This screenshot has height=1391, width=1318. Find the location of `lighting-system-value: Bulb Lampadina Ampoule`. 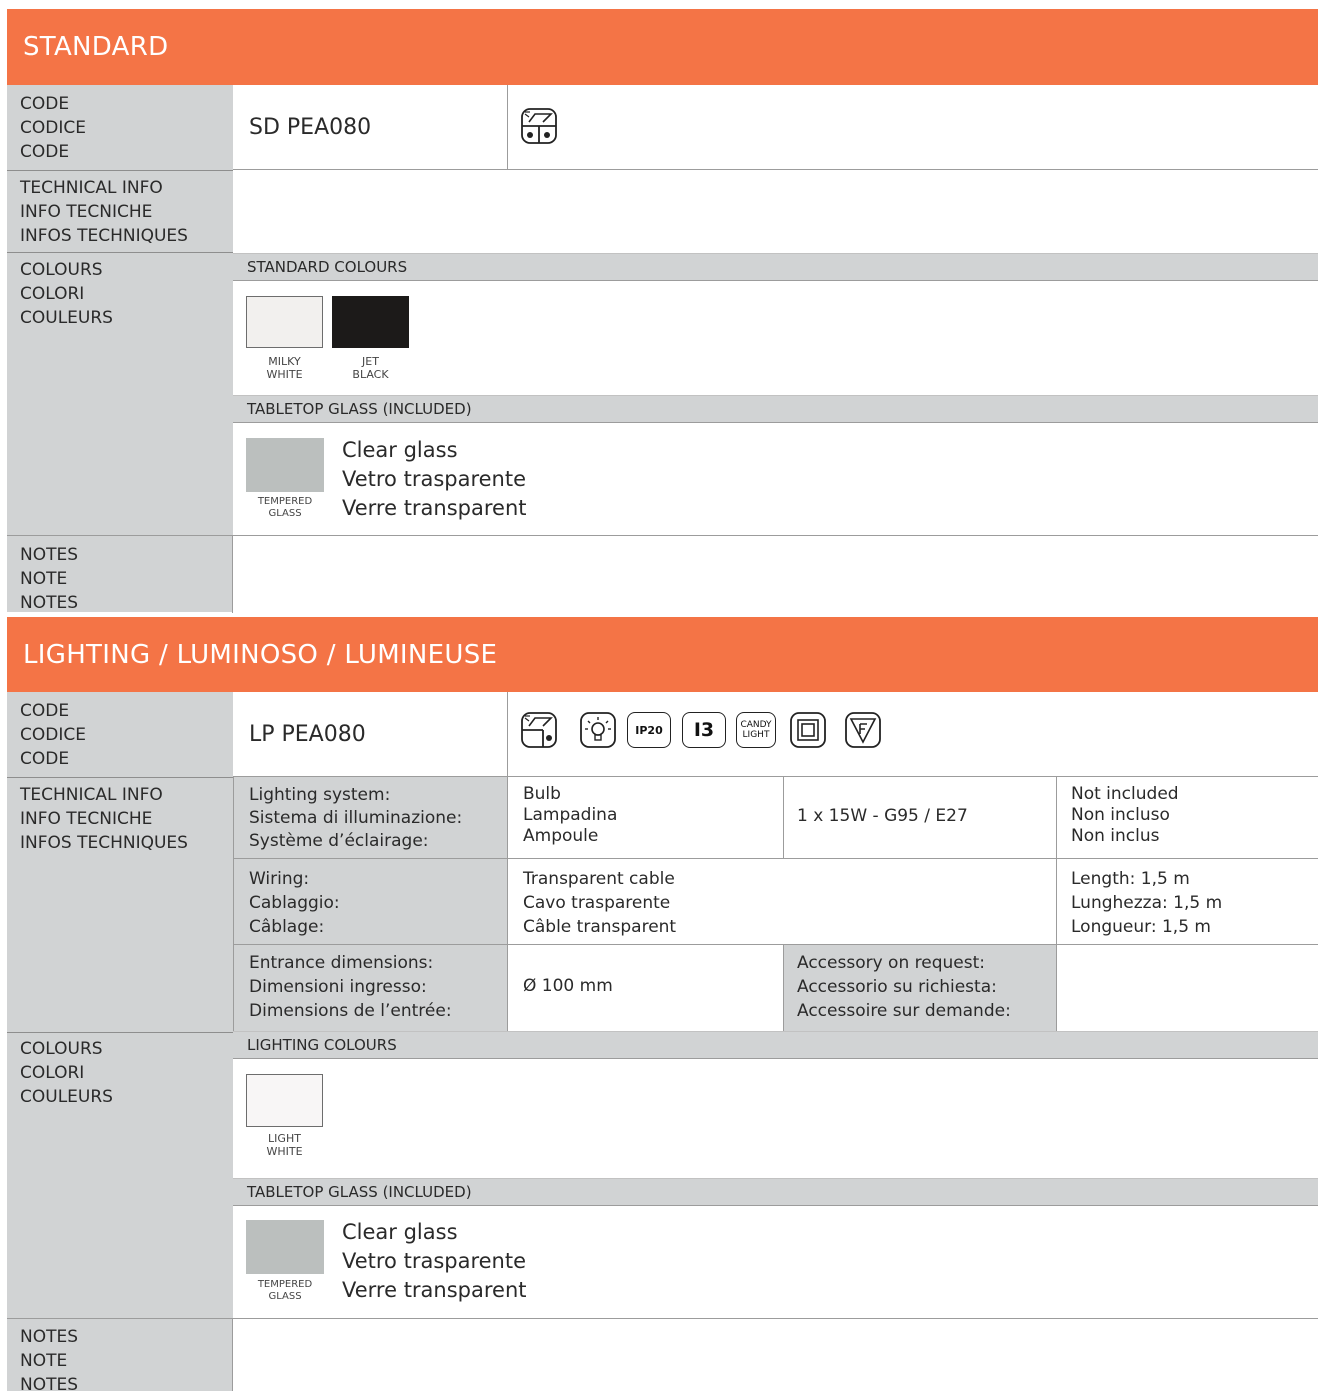

lighting-system-value: Bulb Lampadina Ampoule is located at coordinates (570, 815).